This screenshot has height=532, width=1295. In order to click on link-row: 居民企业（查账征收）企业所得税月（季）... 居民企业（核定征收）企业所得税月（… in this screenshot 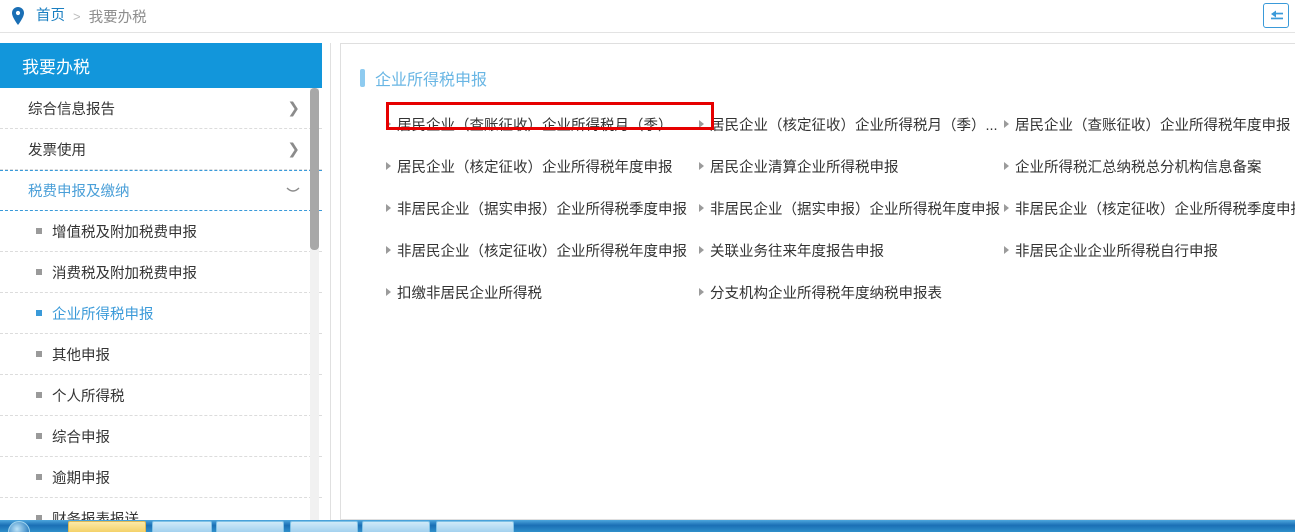, I will do `click(840, 124)`.